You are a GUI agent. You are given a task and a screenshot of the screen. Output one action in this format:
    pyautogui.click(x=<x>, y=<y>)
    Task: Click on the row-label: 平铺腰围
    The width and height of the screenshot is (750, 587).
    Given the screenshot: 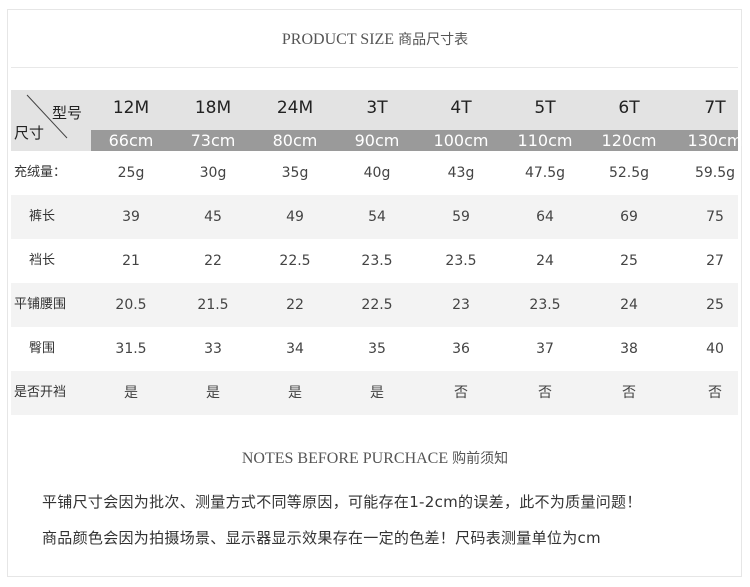 What is the action you would take?
    pyautogui.click(x=40, y=304)
    